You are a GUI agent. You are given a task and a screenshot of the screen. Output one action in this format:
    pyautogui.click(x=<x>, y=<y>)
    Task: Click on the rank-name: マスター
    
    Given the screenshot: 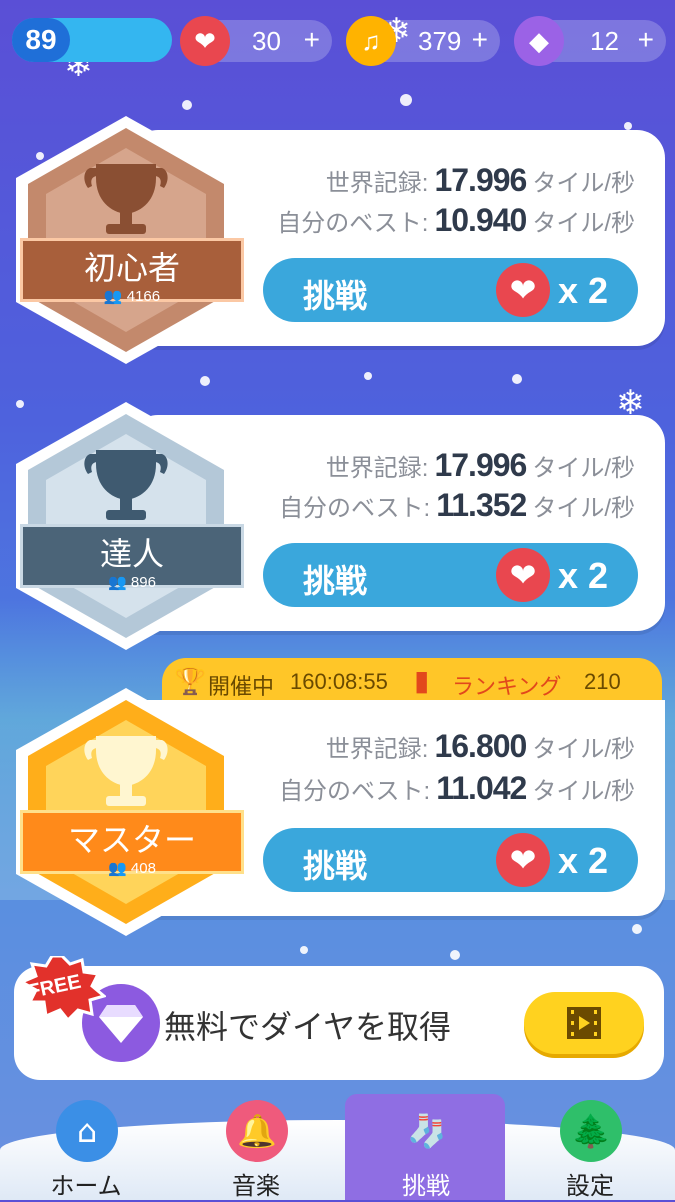 What is the action you would take?
    pyautogui.click(x=131, y=840)
    